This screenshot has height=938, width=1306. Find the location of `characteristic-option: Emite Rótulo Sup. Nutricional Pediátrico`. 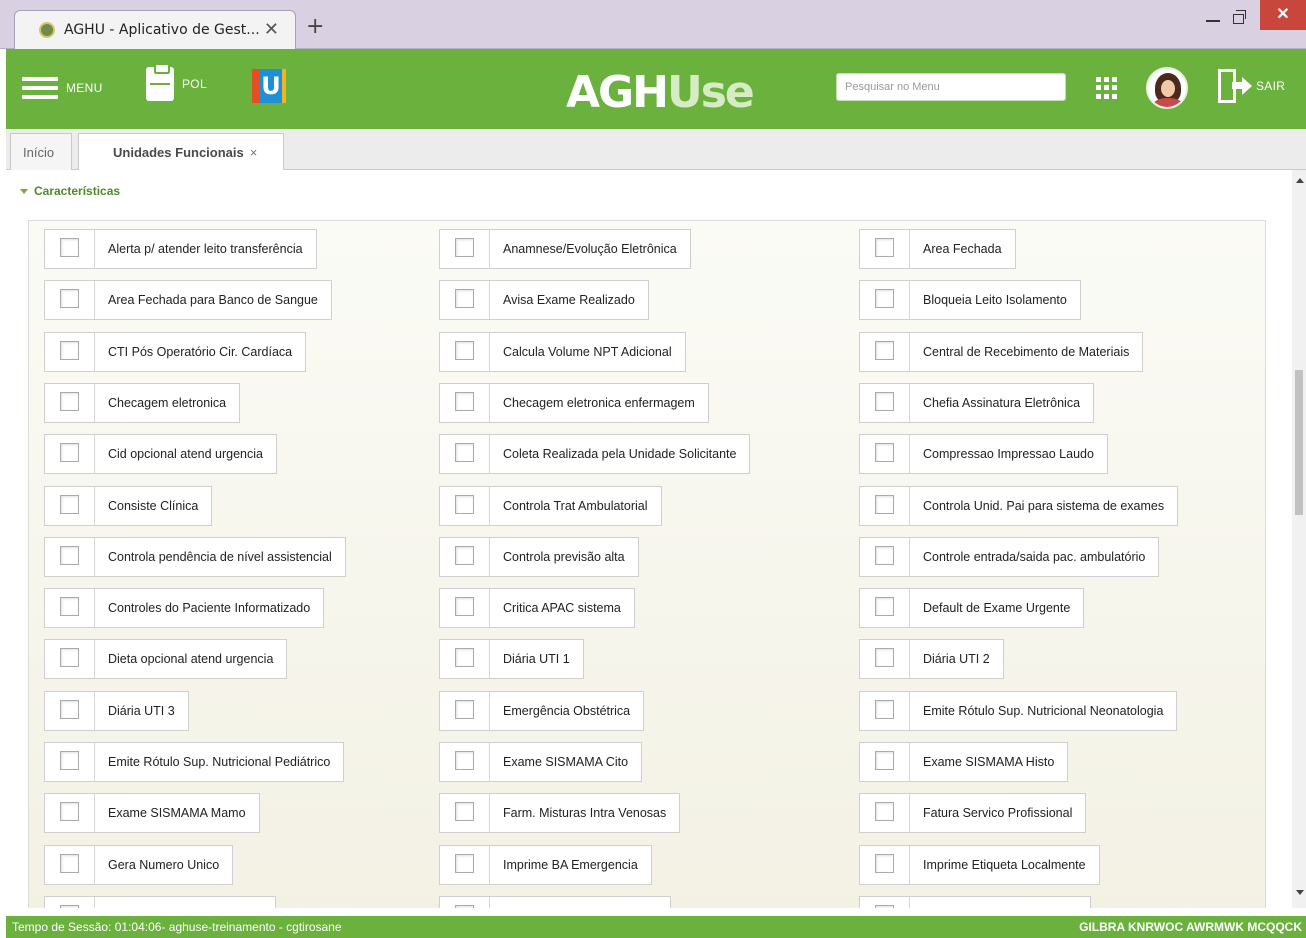

characteristic-option: Emite Rótulo Sup. Nutricional Pediátrico is located at coordinates (194, 762).